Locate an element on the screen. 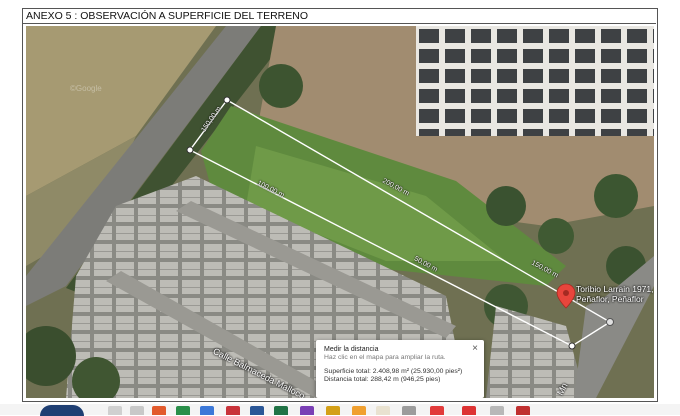  pin-label: Toribio Larrain 1971, is located at coordinates (615, 289).